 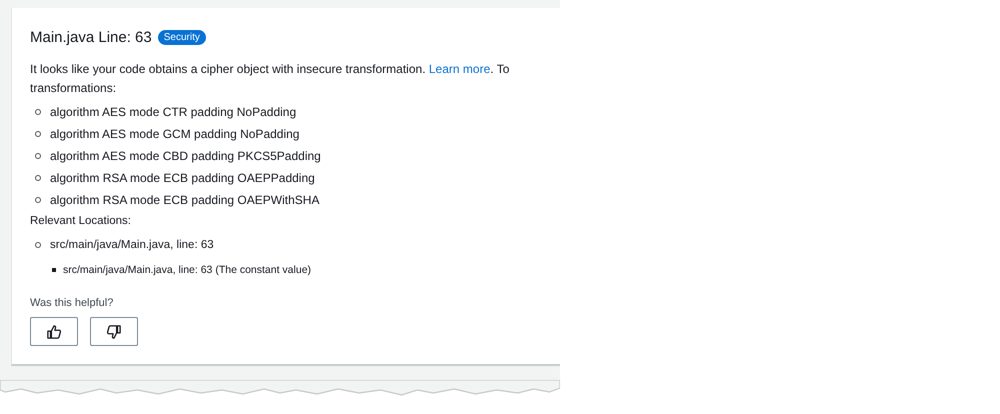 I want to click on location-text: src/main/java/Main.java, line: 63, so click(x=132, y=245).